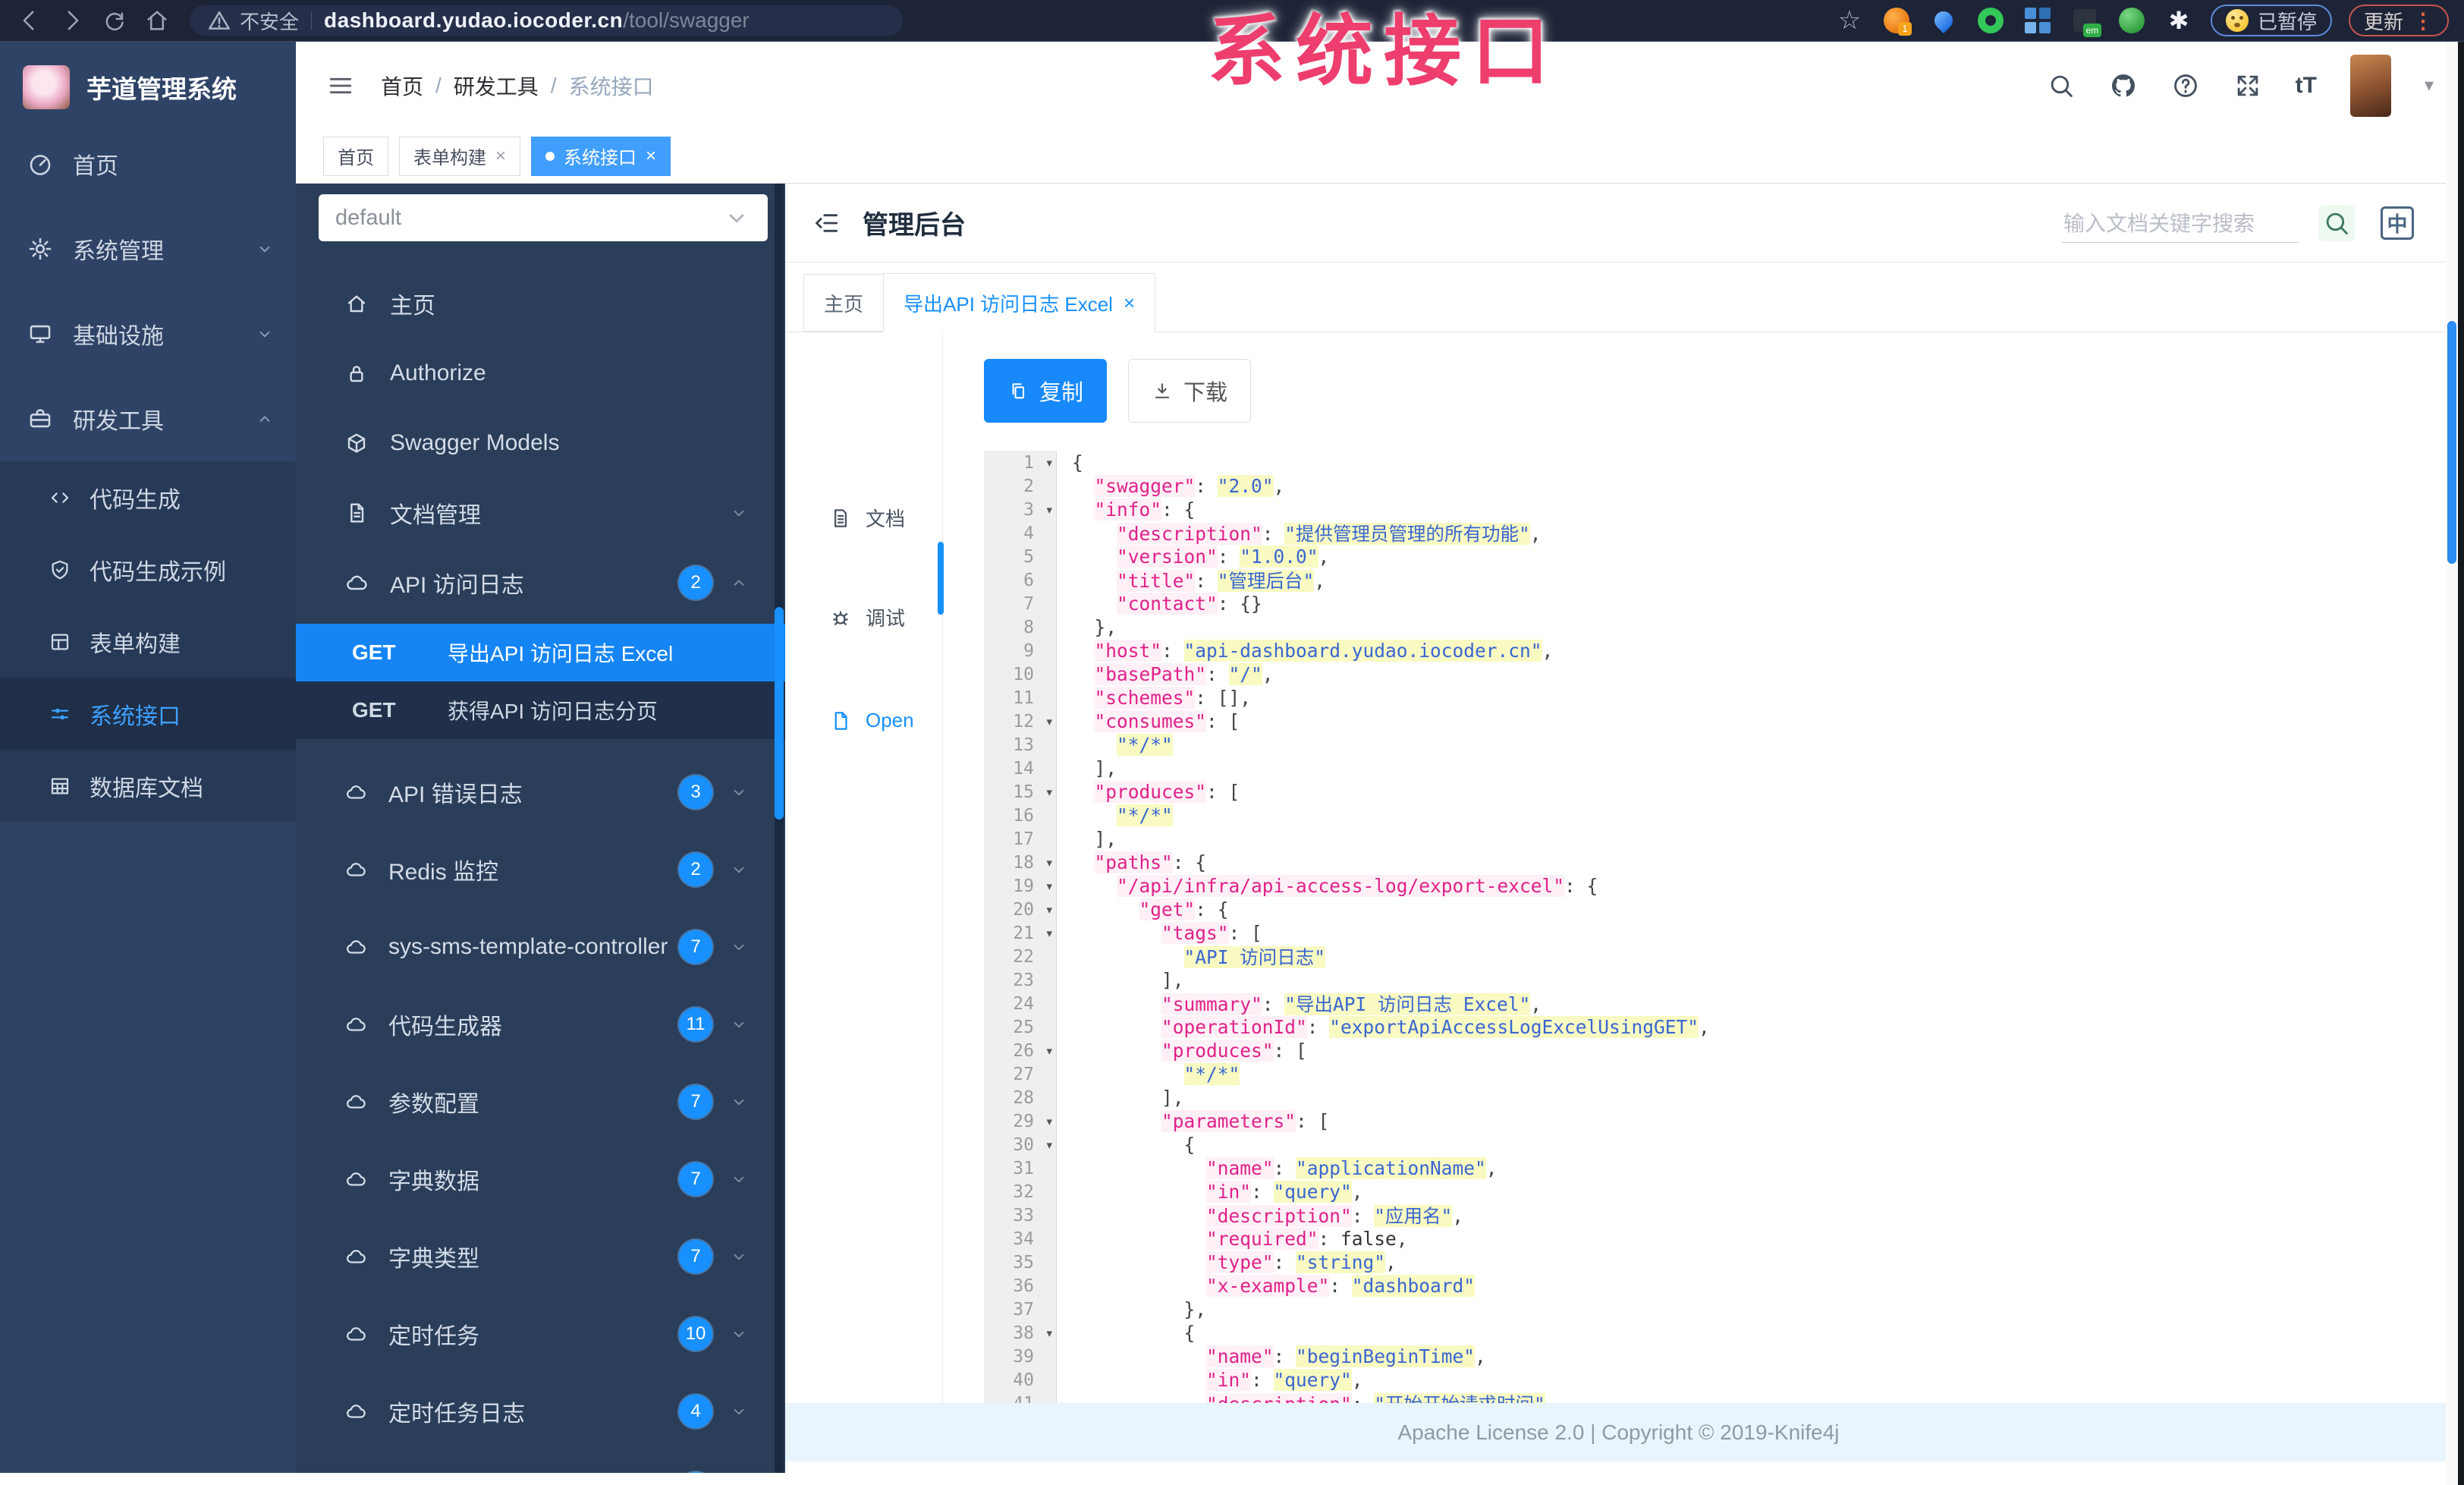  What do you see at coordinates (1037, 462) in the screenshot?
I see `line-number: 1 ▾` at bounding box center [1037, 462].